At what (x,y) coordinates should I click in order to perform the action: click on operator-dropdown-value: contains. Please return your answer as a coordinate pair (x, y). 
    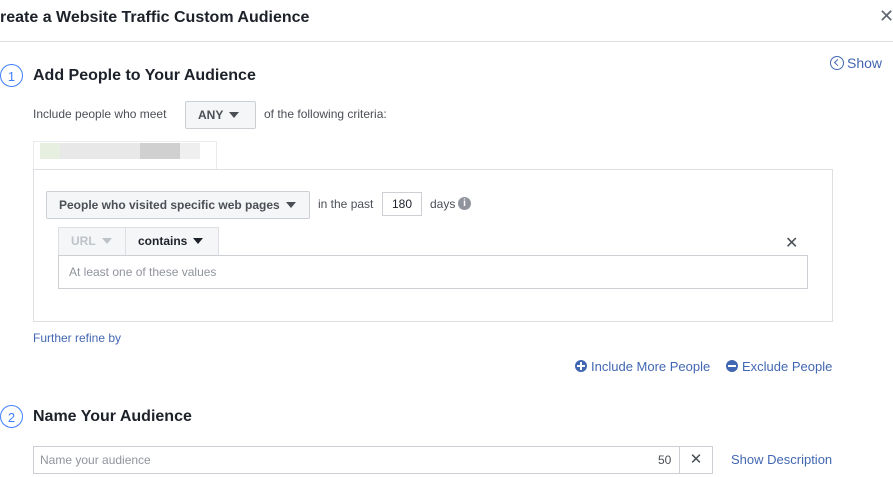
    Looking at the image, I should click on (163, 241).